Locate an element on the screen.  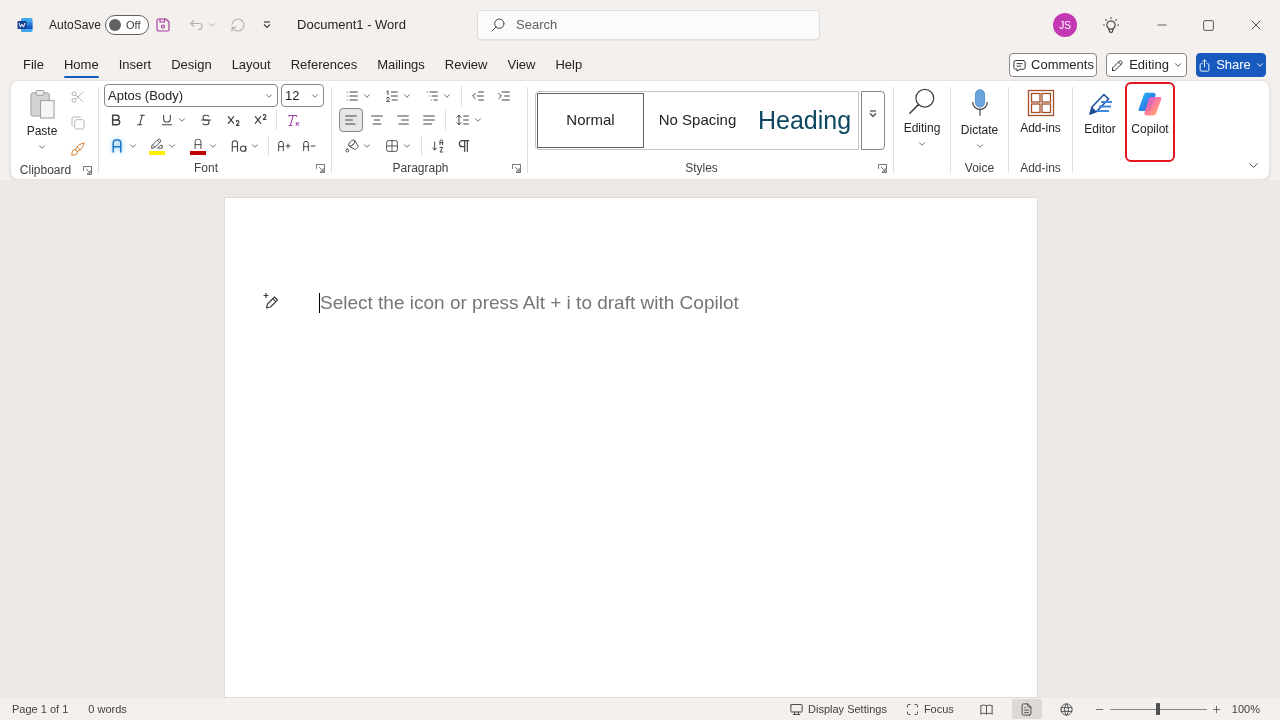
paste-button: Paste is located at coordinates (42, 121).